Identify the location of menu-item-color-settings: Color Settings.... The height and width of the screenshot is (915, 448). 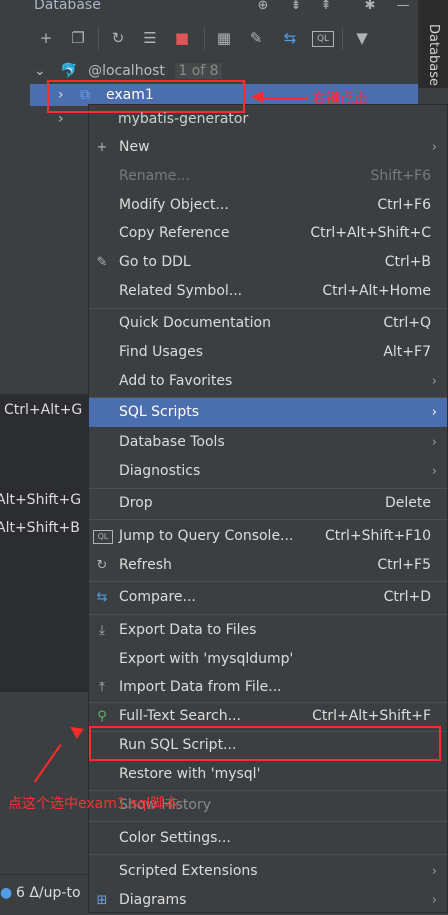
(268, 838).